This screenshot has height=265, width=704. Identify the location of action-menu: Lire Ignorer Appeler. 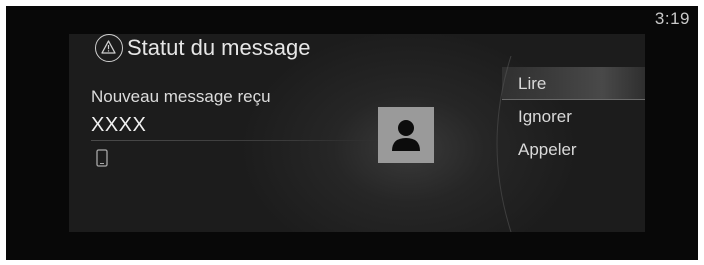
(573, 116).